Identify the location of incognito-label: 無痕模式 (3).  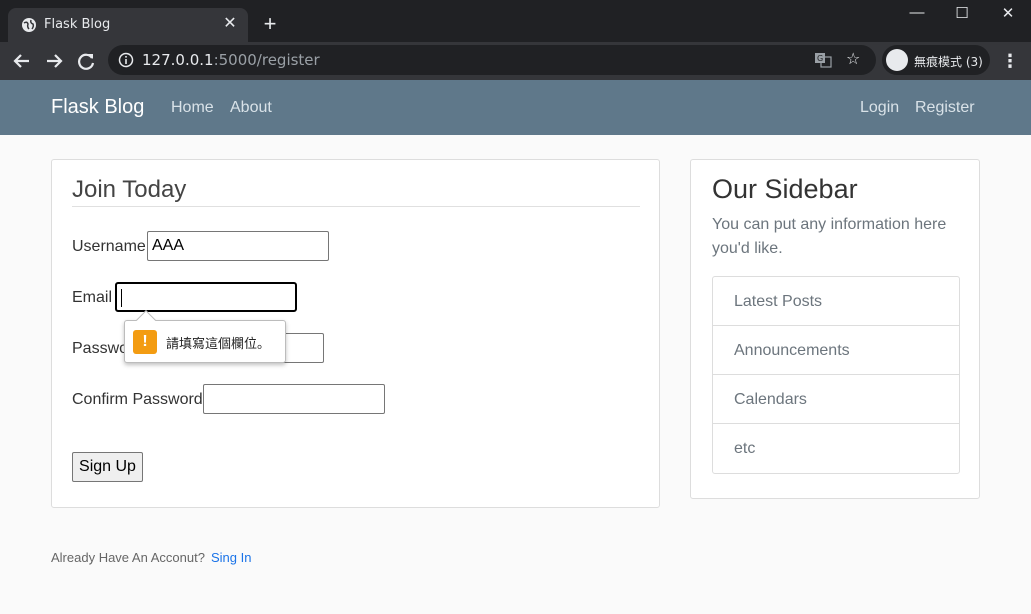
(948, 62).